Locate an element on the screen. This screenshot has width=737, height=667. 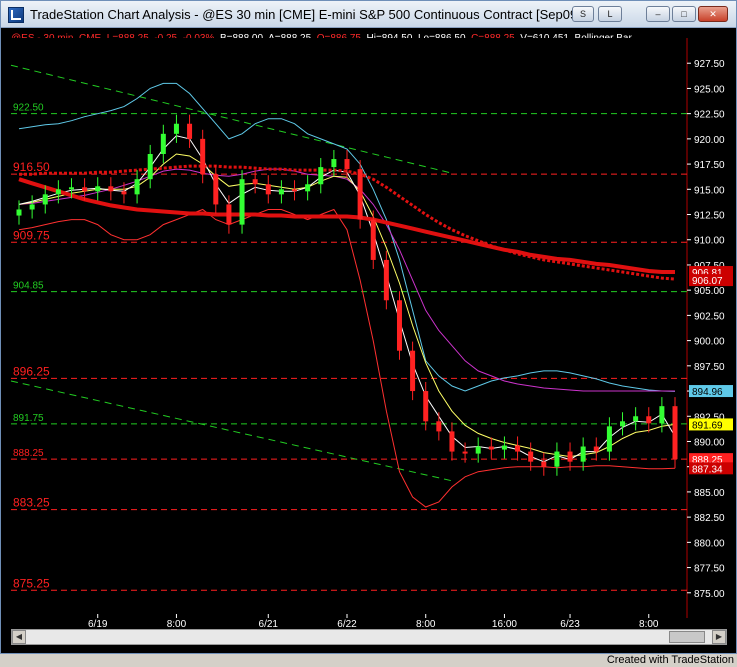
x-axis-tick-label: 6/21 is located at coordinates (269, 623).